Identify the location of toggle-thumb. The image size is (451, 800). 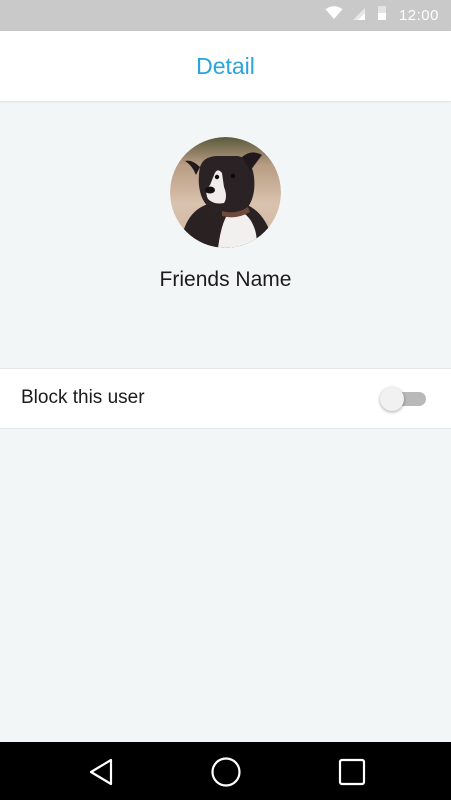
(392, 399).